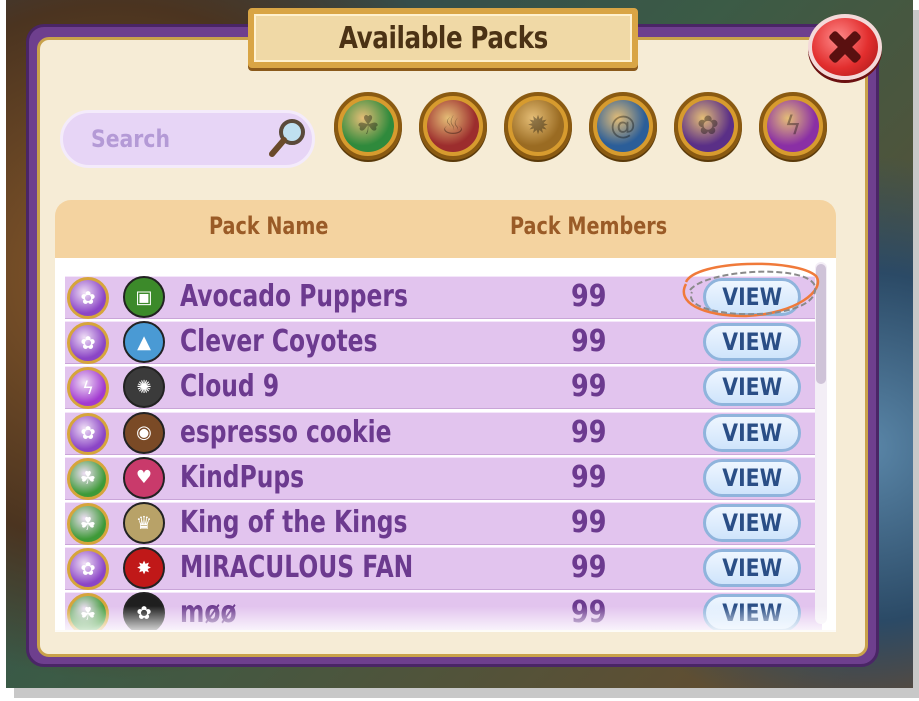 The width and height of the screenshot is (919, 701). What do you see at coordinates (443, 433) in the screenshot?
I see `table-row: ✿ ◉ espresso cookie 99 VIEW` at bounding box center [443, 433].